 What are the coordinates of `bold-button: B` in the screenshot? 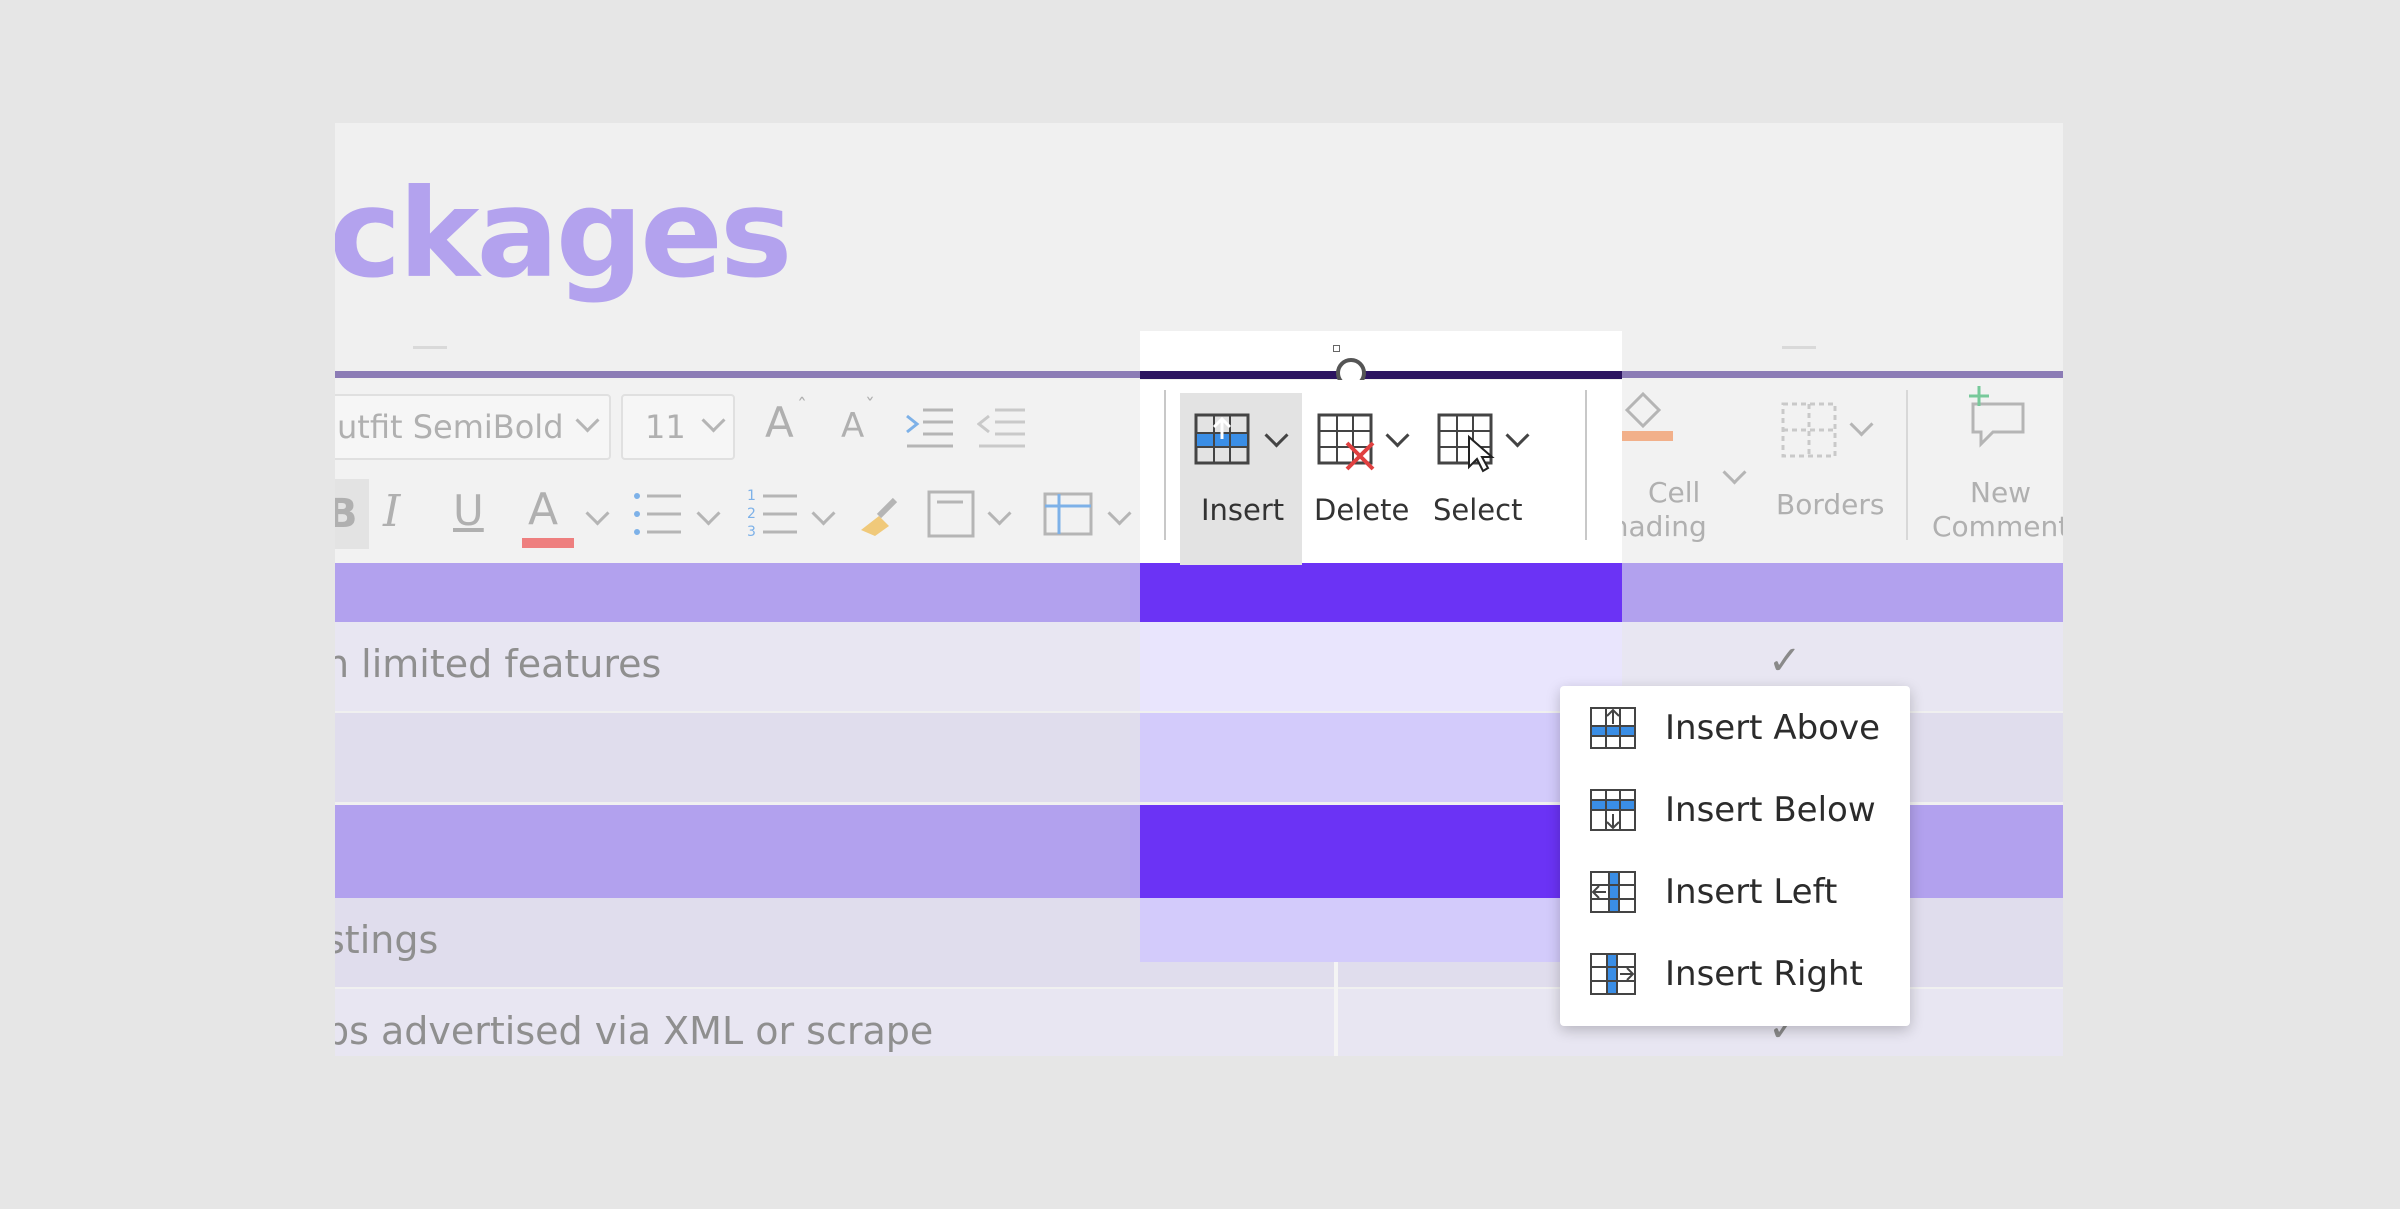 It's located at (352, 514).